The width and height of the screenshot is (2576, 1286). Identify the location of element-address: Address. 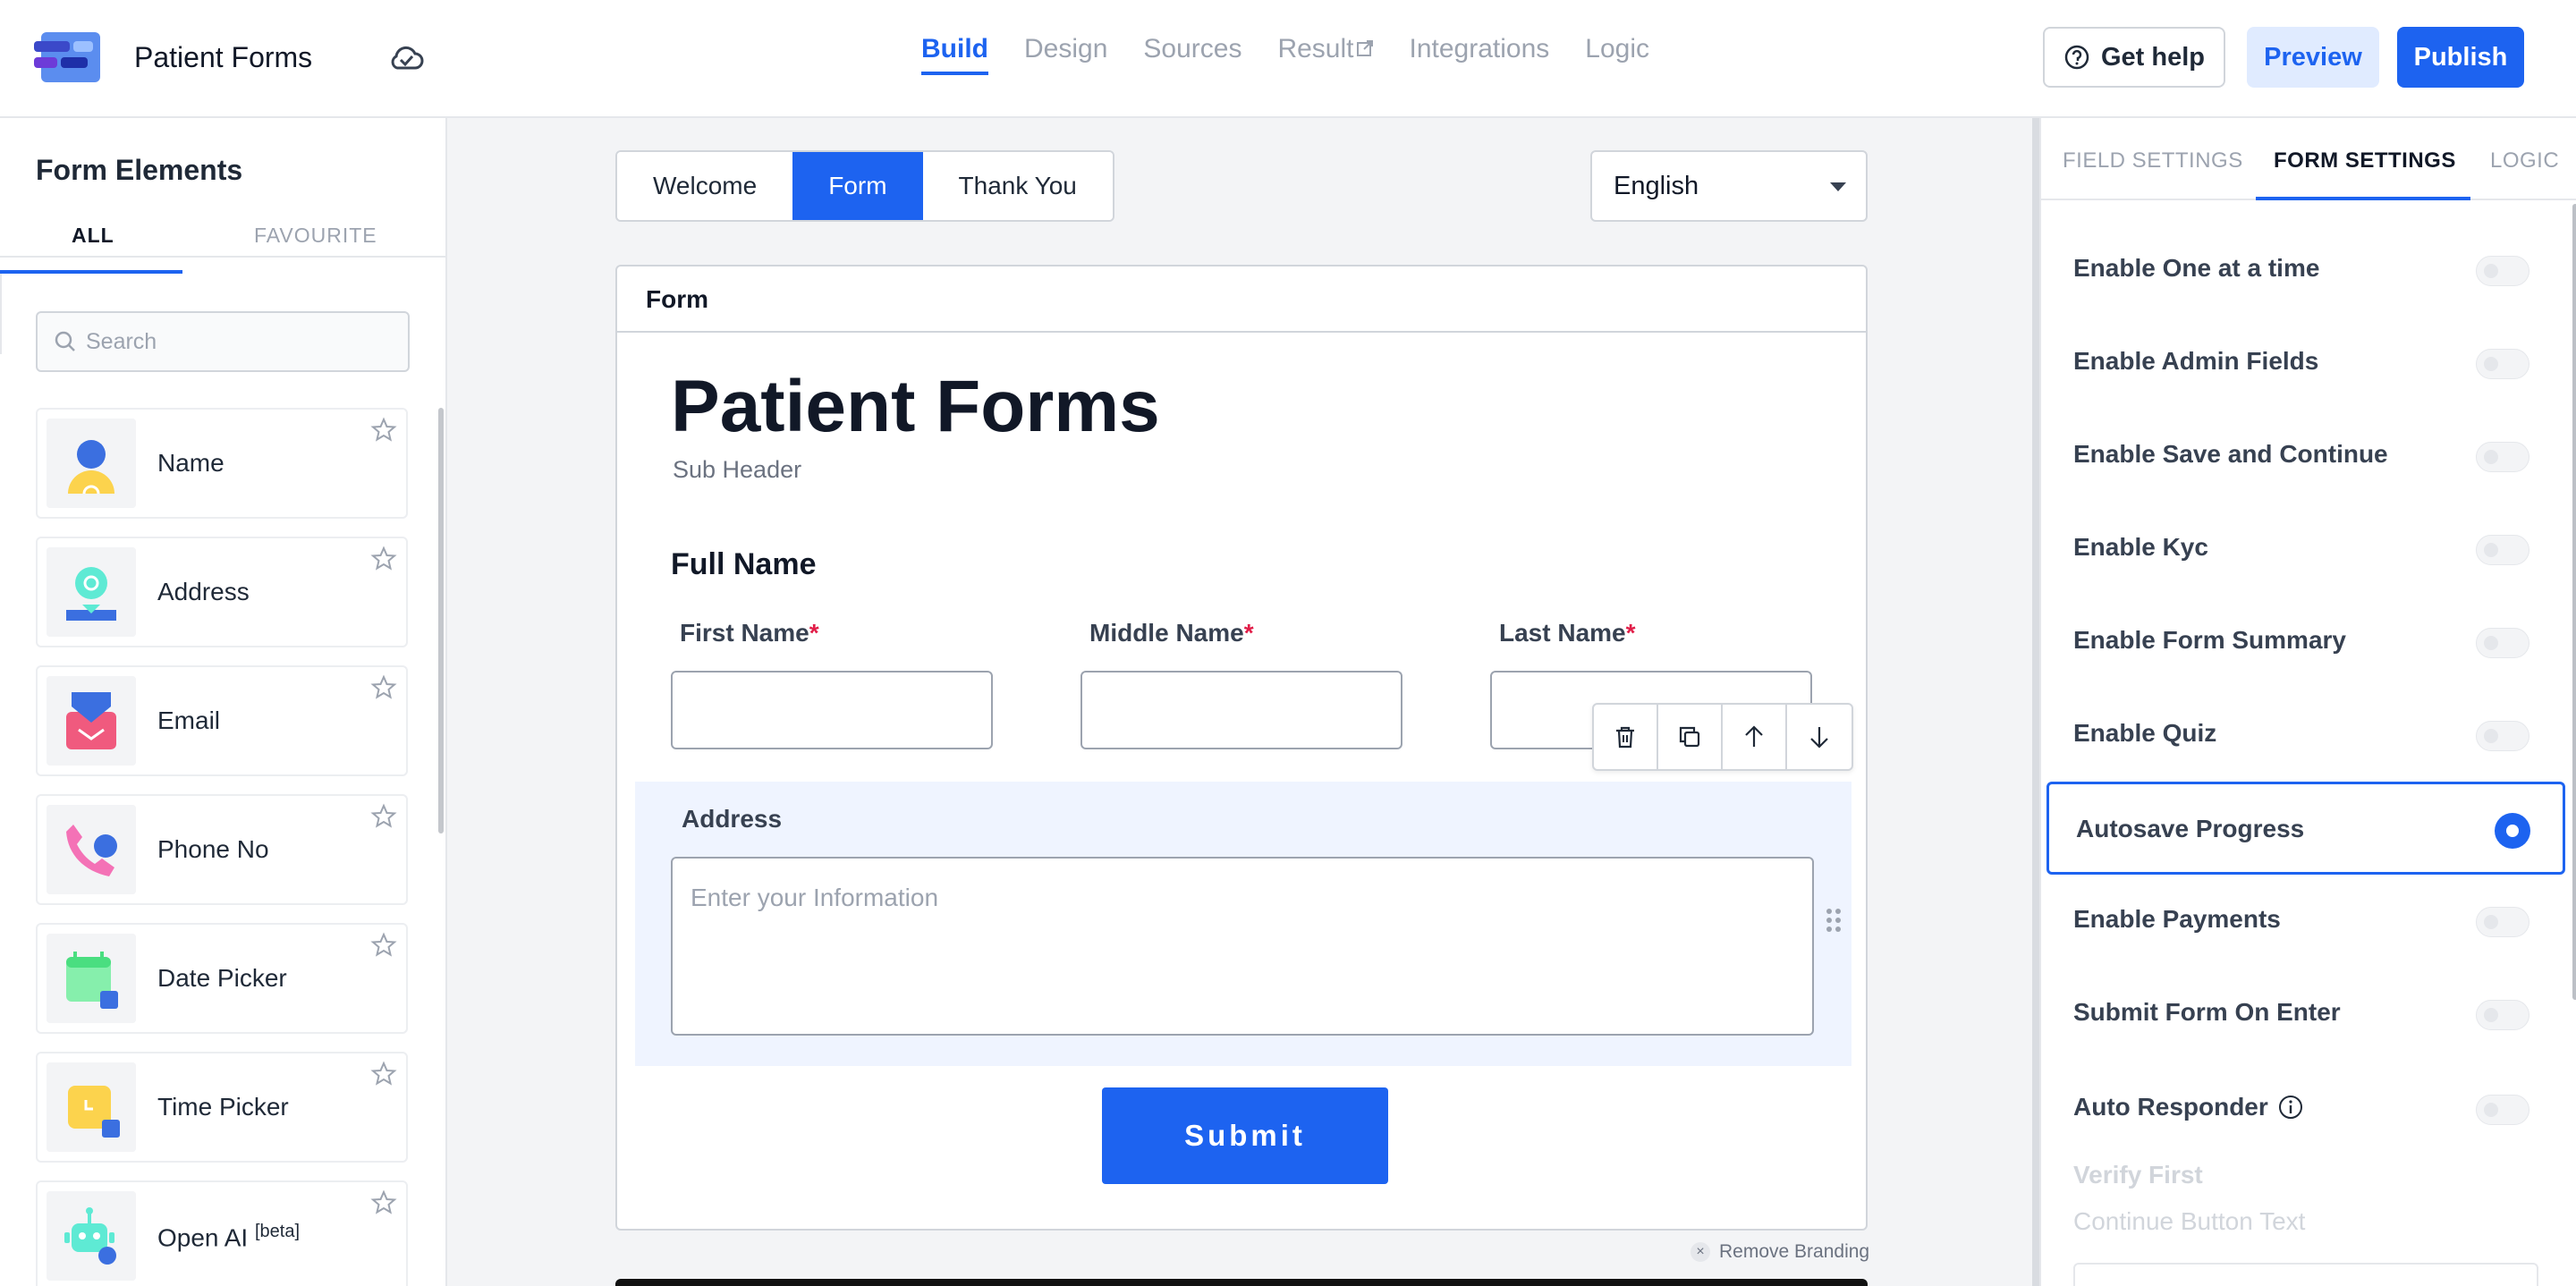
(222, 592).